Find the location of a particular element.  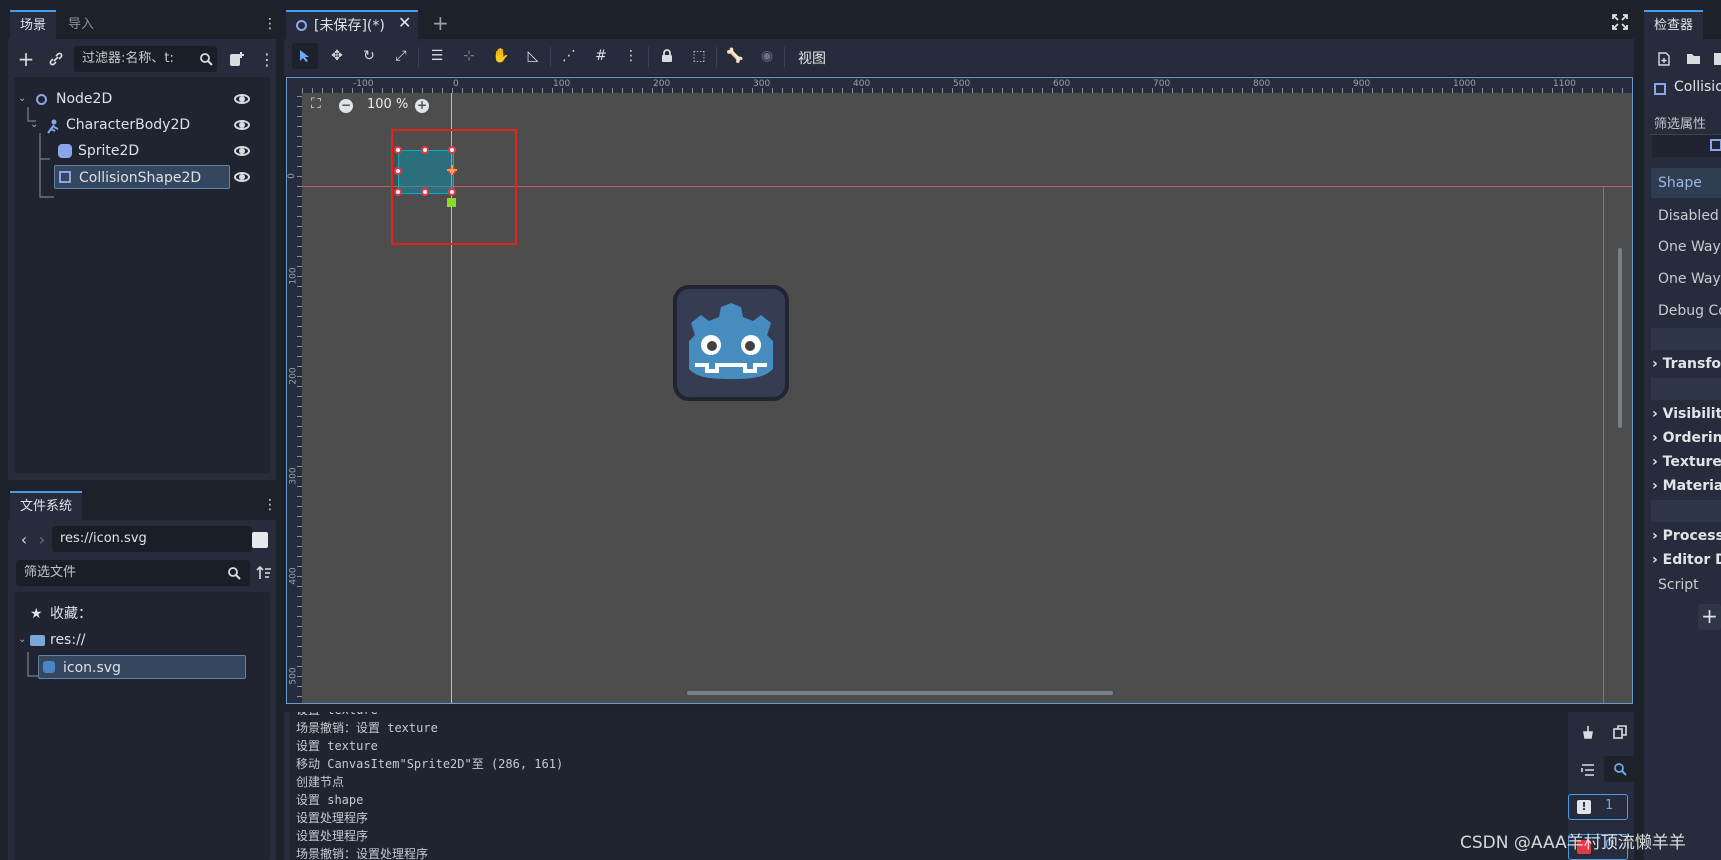

zoom-level: 100 % is located at coordinates (387, 104).